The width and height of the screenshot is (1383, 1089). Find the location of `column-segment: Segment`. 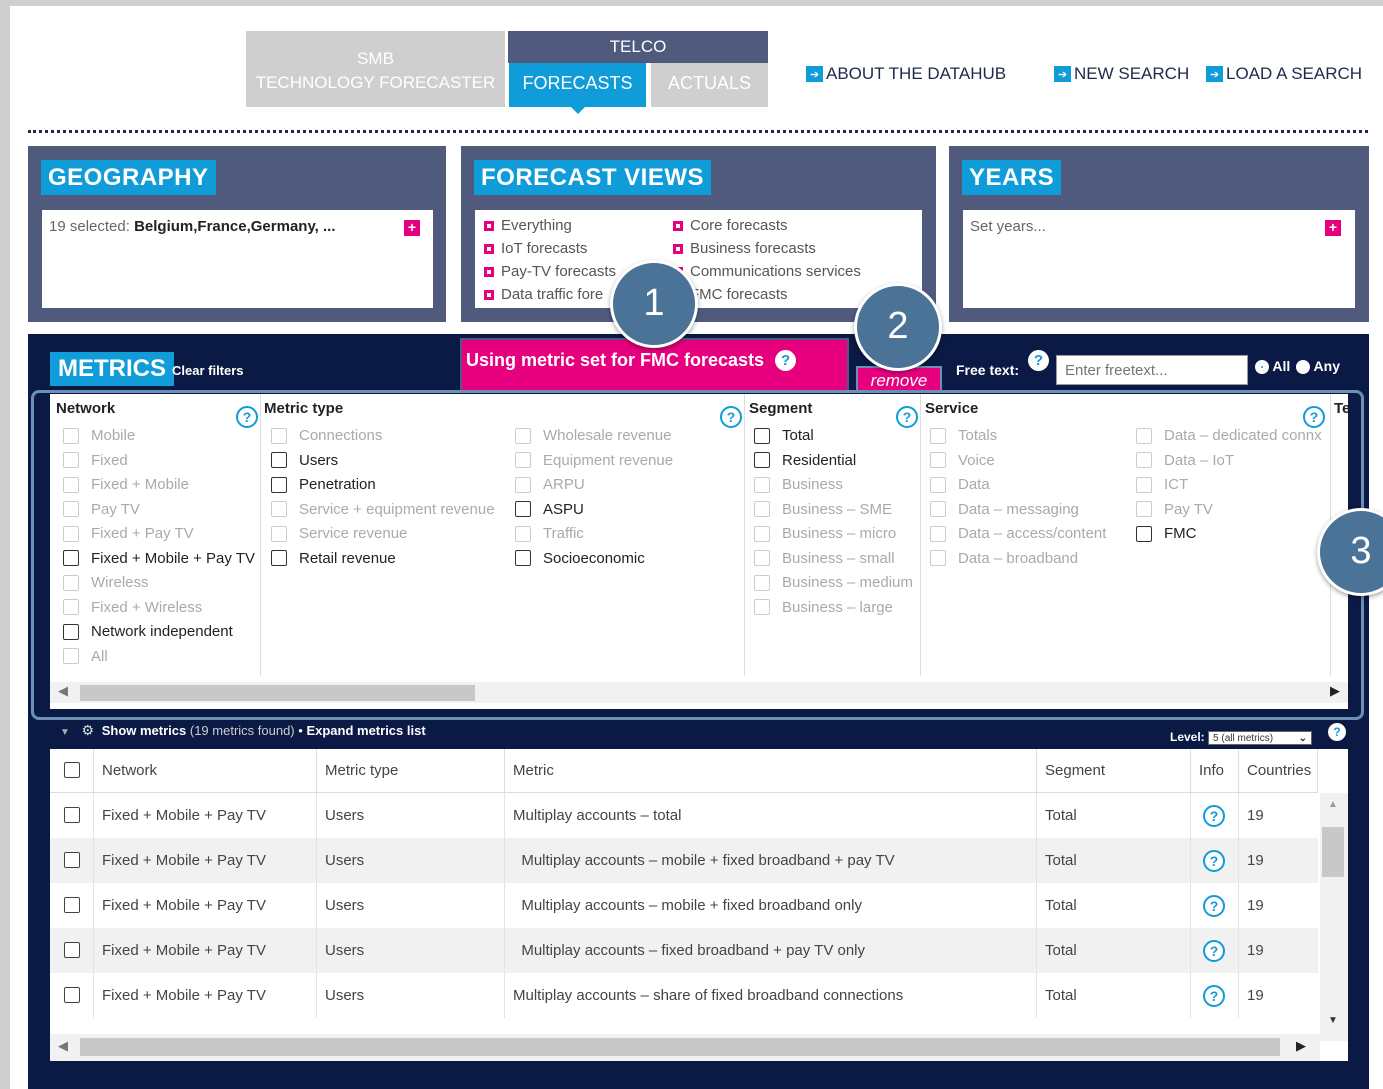

column-segment: Segment is located at coordinates (1114, 771).